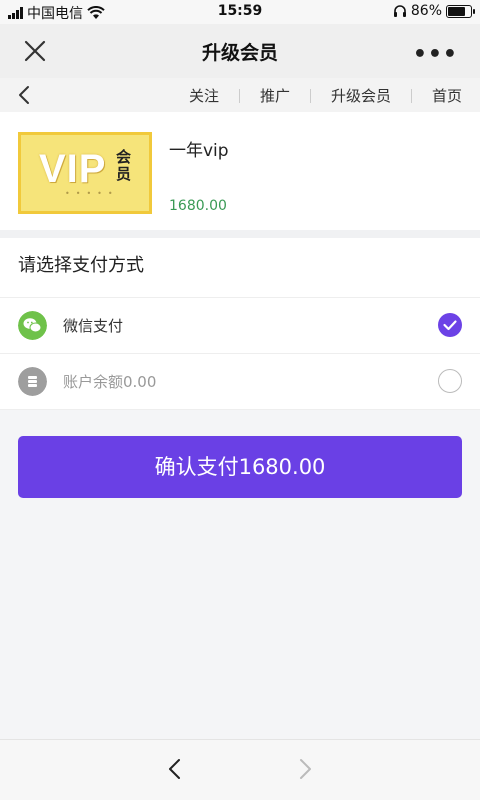  I want to click on nav-bar: 关注 推广 升级会员 首页, so click(240, 95).